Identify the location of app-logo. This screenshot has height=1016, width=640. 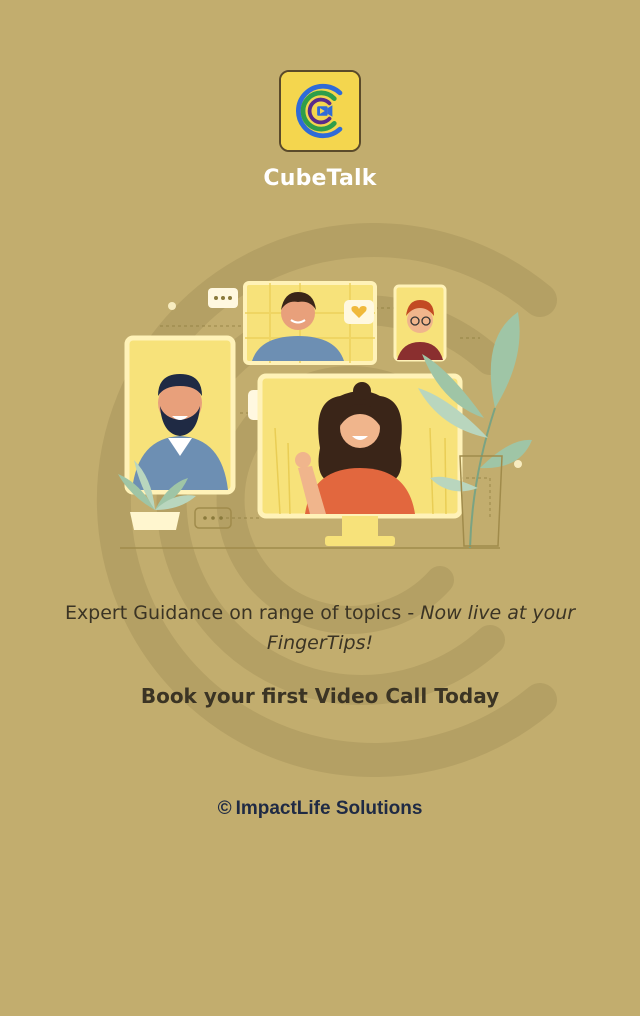
(320, 111).